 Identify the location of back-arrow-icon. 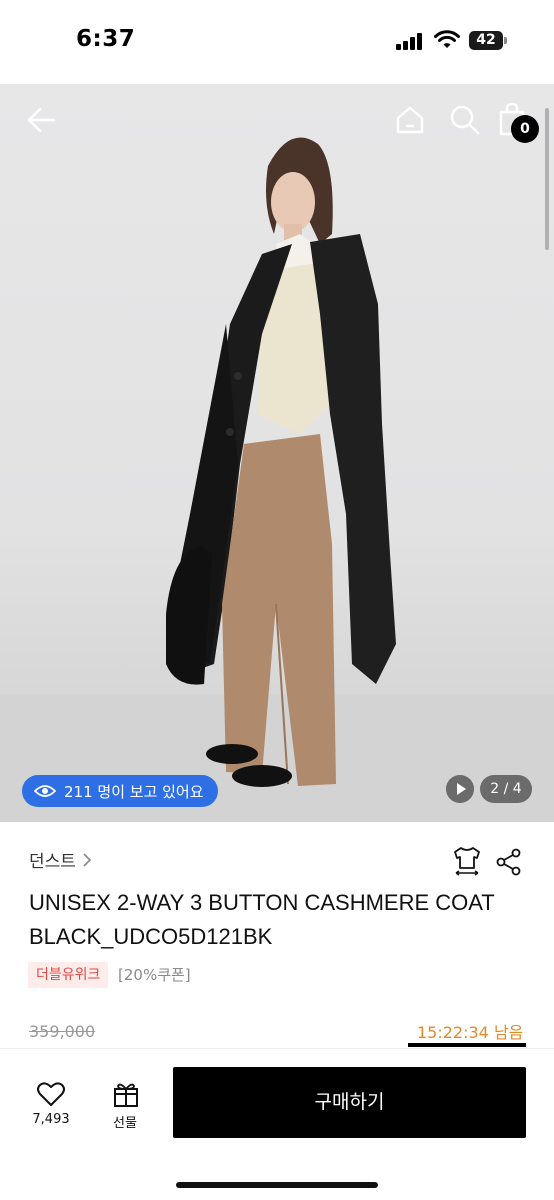
(42, 120).